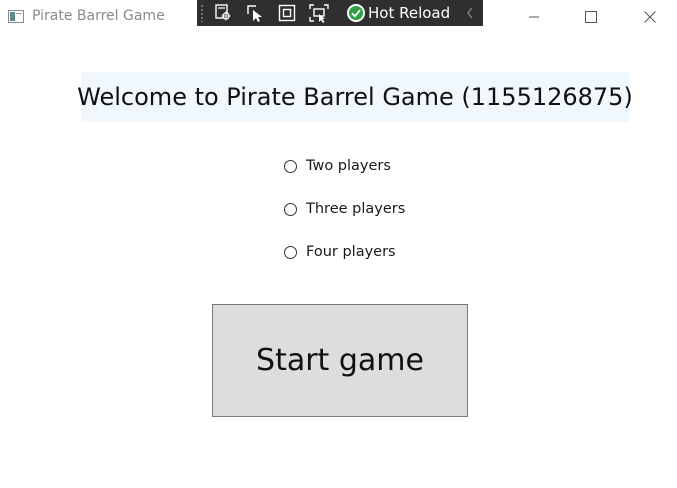 The height and width of the screenshot is (488, 677). I want to click on debug-toolbar: Hot Reload, so click(340, 13).